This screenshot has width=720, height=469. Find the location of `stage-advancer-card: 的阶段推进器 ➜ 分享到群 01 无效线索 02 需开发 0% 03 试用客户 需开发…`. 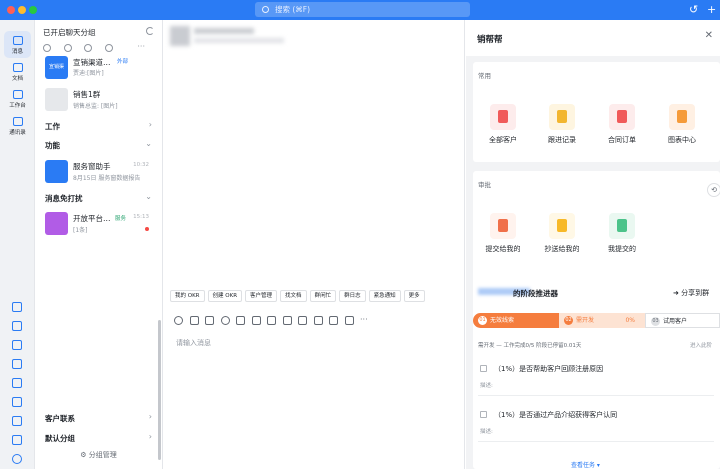

stage-advancer-card: 的阶段推进器 ➜ 分享到群 01 无效线索 02 需开发 0% 03 试用客户 需开发… is located at coordinates (596, 372).